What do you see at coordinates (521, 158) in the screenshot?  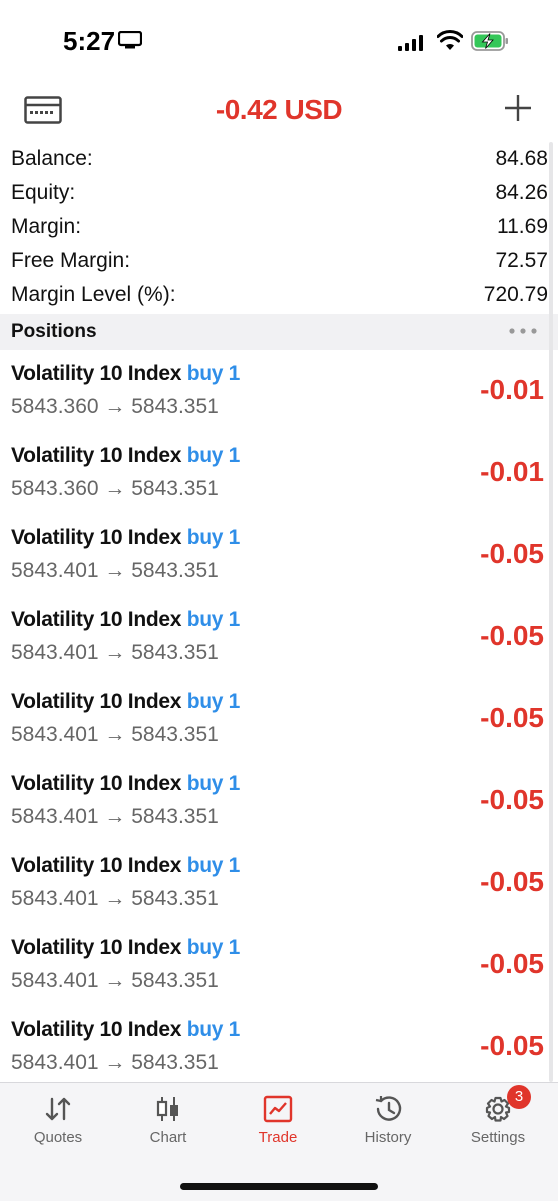 I see `balance-value: 84.68` at bounding box center [521, 158].